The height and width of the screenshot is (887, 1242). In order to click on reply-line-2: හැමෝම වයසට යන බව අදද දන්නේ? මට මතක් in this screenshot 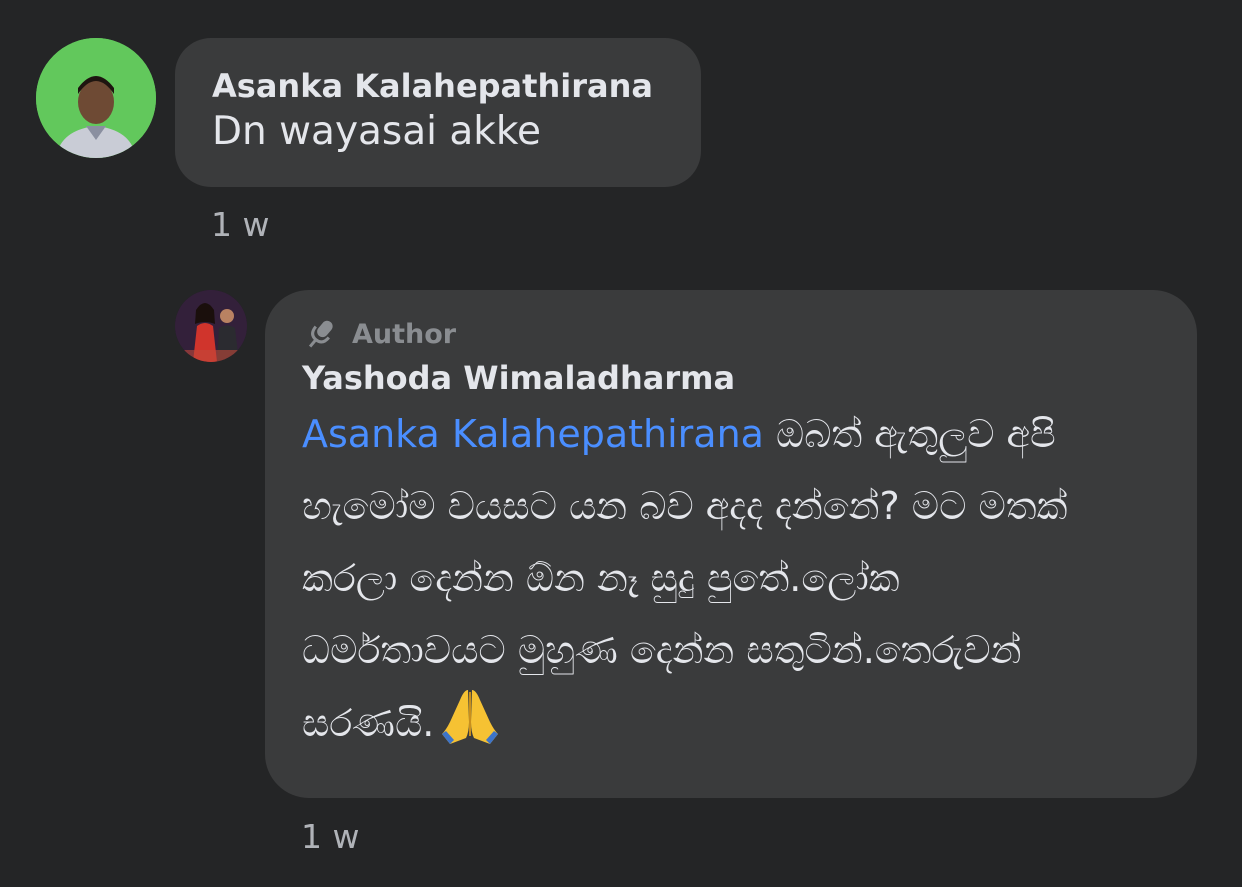, I will do `click(685, 506)`.